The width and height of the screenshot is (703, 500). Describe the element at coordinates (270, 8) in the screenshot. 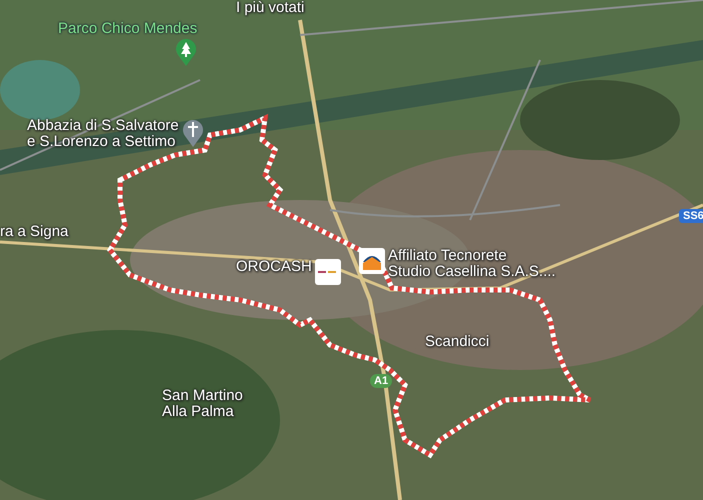

I see `map-place-label: I più votati` at that location.